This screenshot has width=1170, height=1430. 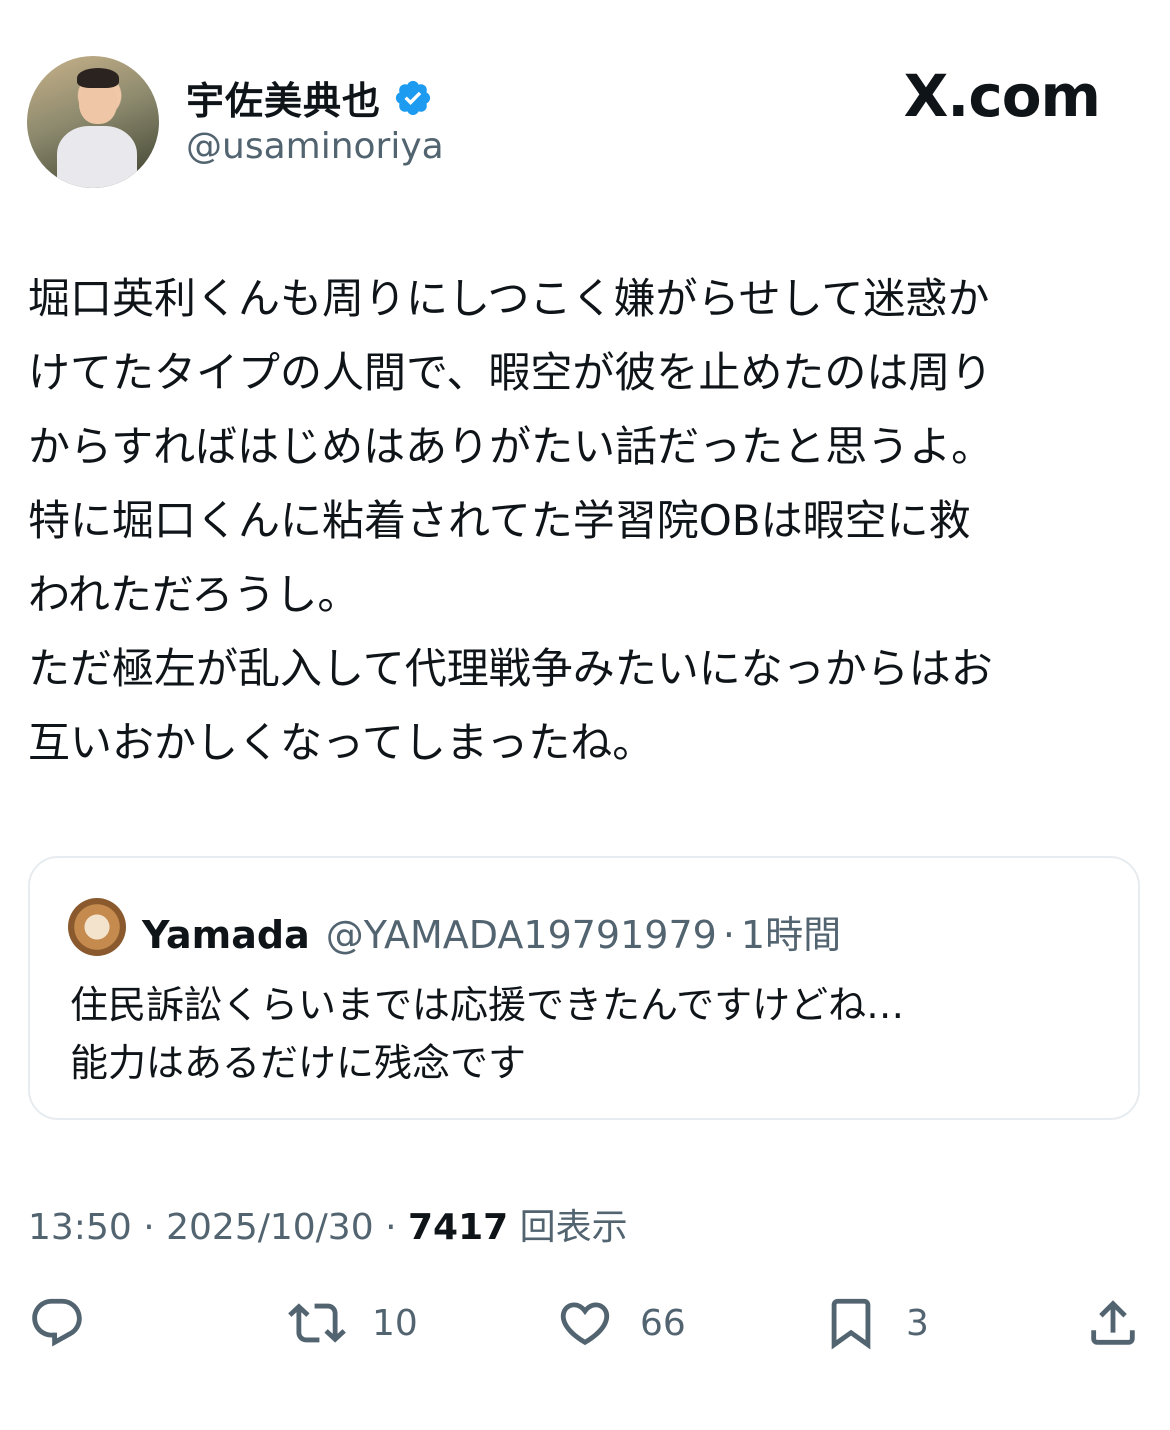 I want to click on retweet-count: 10, so click(x=395, y=1323).